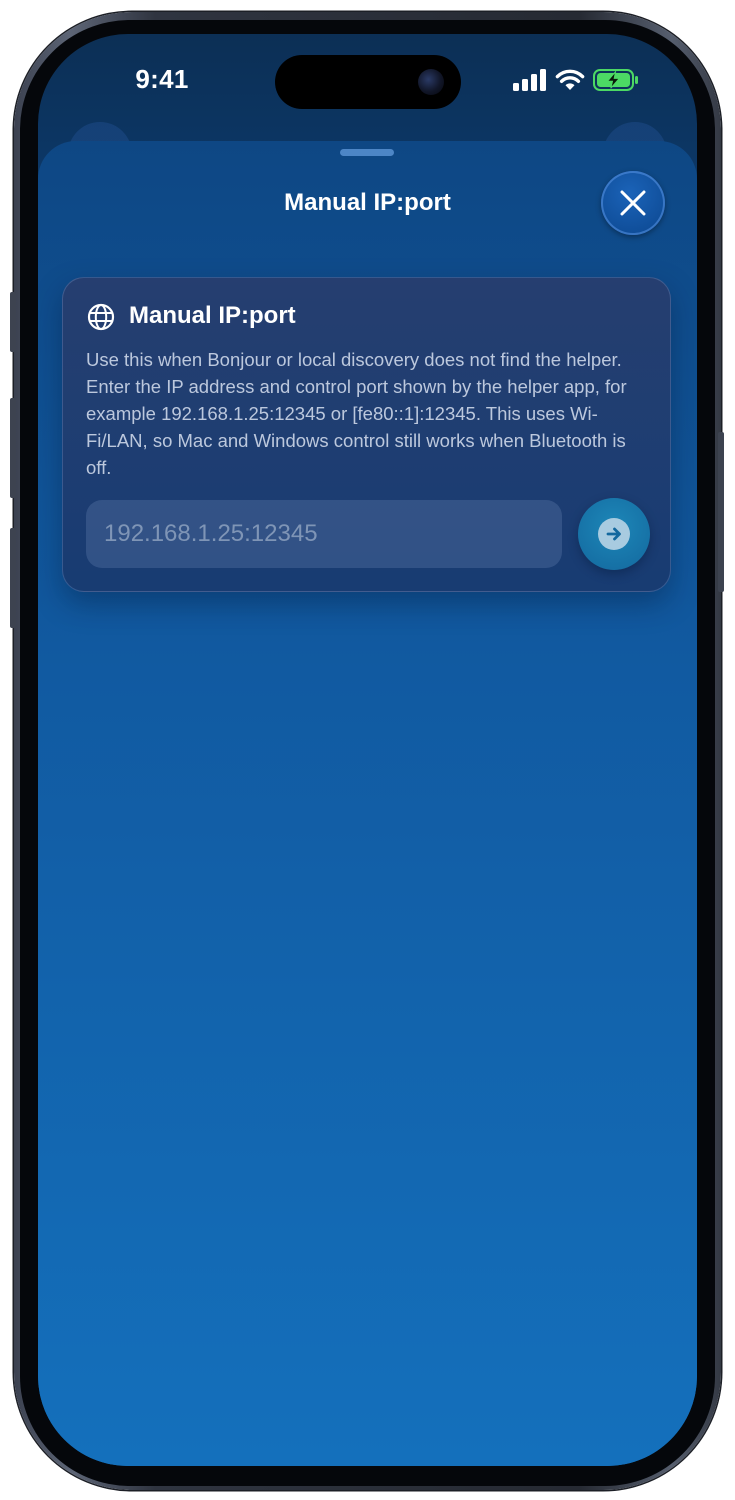  Describe the element at coordinates (13, 448) in the screenshot. I see `volume-up-button` at that location.